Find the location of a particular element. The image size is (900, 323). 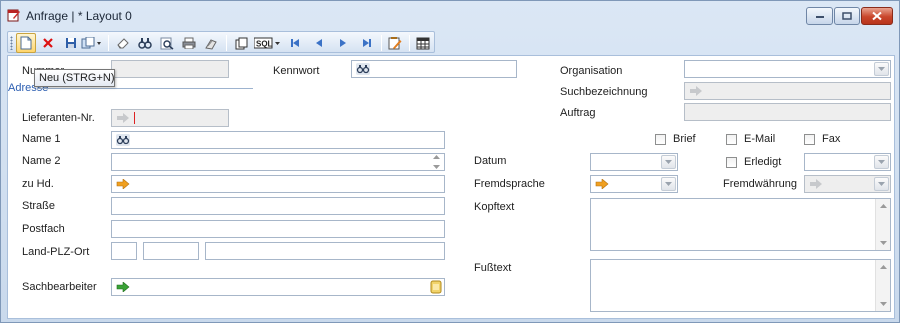

svg-text: SQL is located at coordinates (264, 44).